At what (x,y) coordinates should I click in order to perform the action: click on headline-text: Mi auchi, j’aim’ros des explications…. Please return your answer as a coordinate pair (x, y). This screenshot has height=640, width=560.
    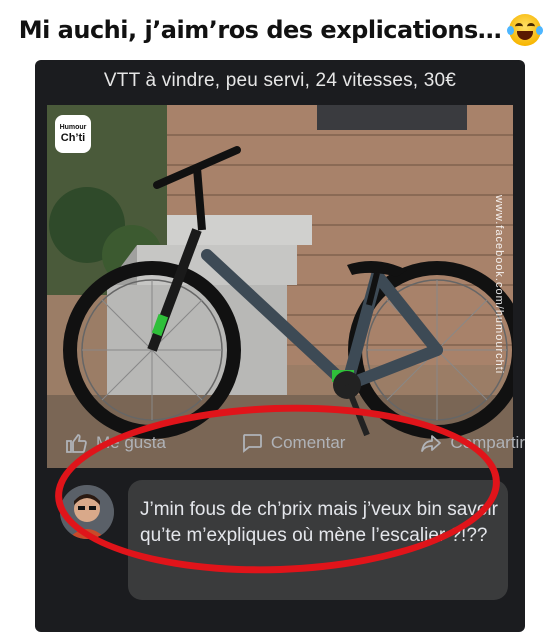
    Looking at the image, I should click on (260, 30).